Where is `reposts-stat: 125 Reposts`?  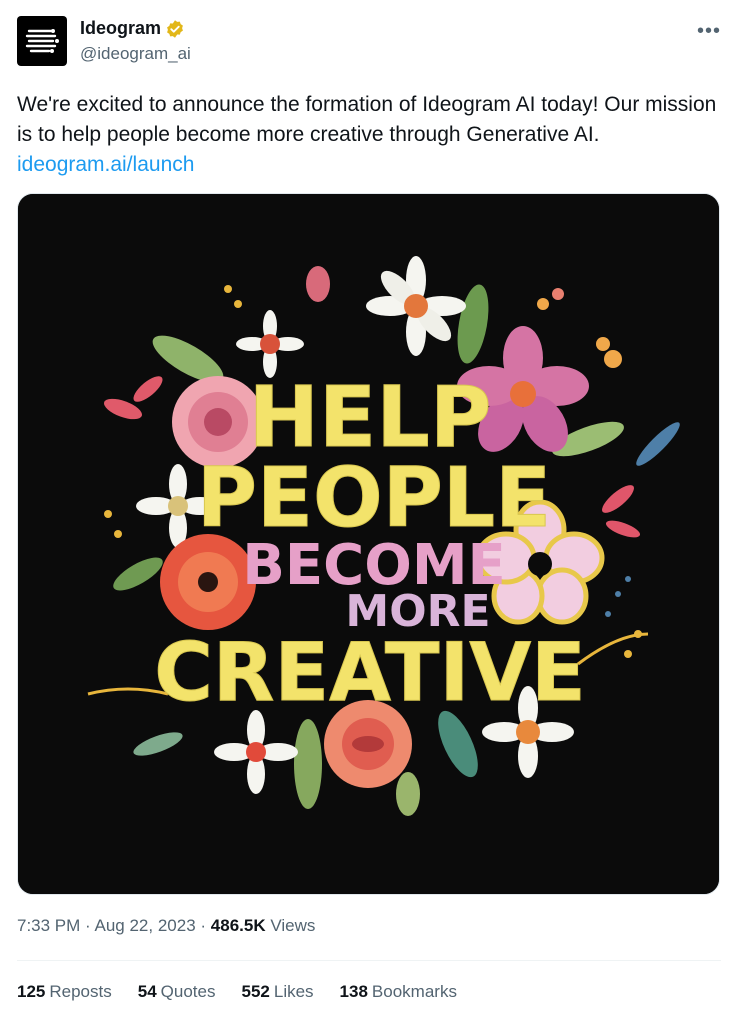 reposts-stat: 125 Reposts is located at coordinates (64, 992).